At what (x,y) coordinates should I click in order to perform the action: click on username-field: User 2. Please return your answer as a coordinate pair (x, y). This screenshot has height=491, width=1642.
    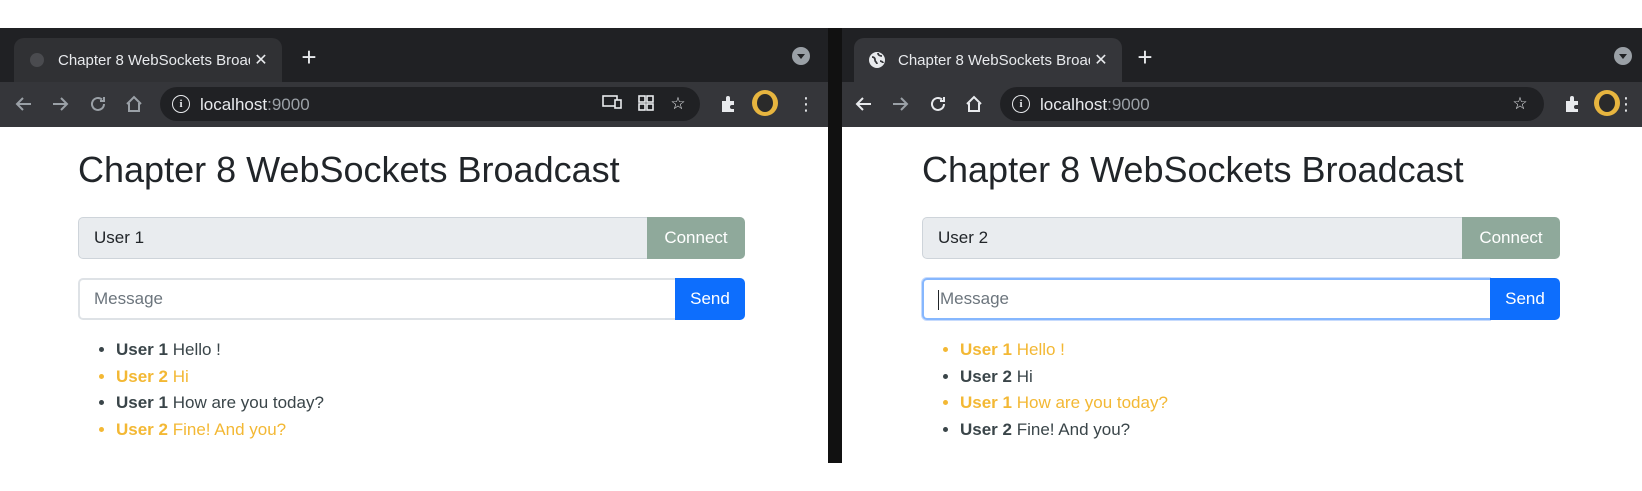
    Looking at the image, I should click on (1192, 238).